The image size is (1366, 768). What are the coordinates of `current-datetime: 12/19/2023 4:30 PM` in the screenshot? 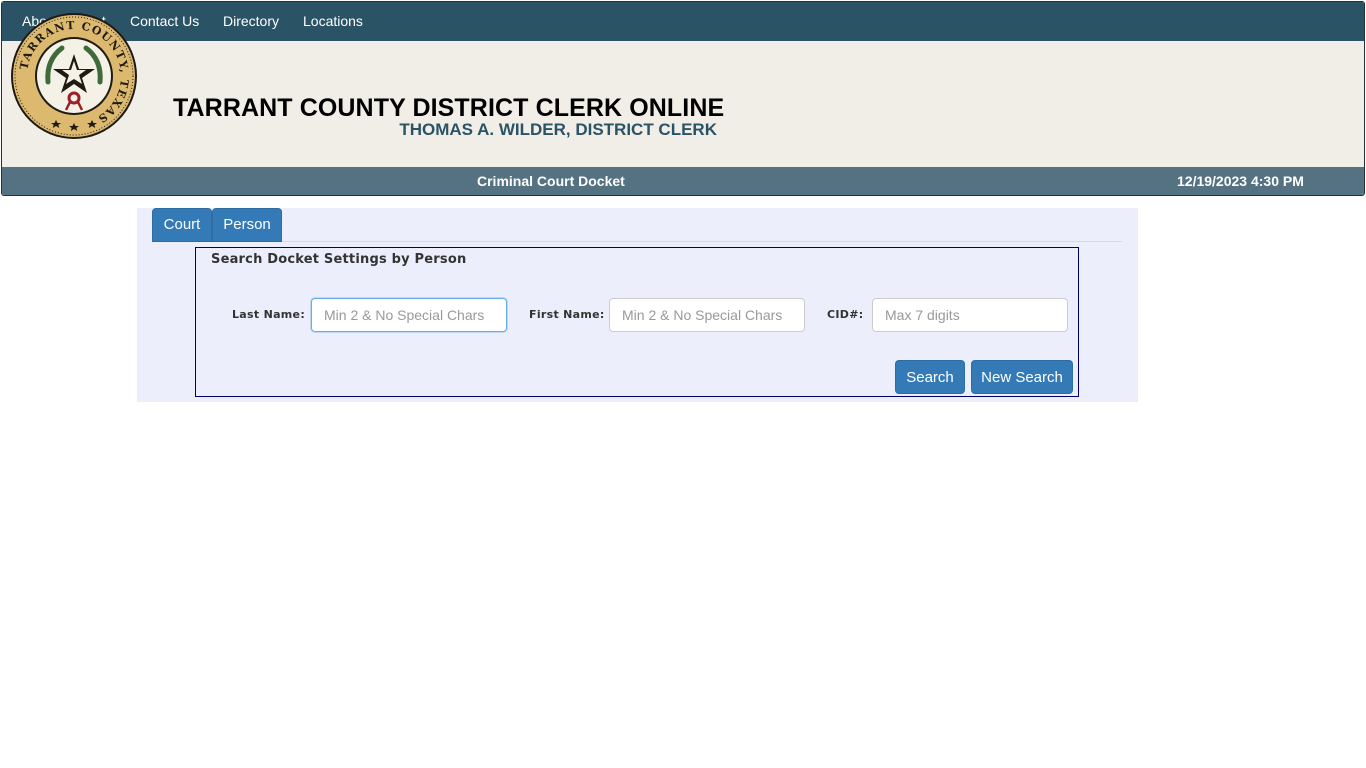 It's located at (1240, 181).